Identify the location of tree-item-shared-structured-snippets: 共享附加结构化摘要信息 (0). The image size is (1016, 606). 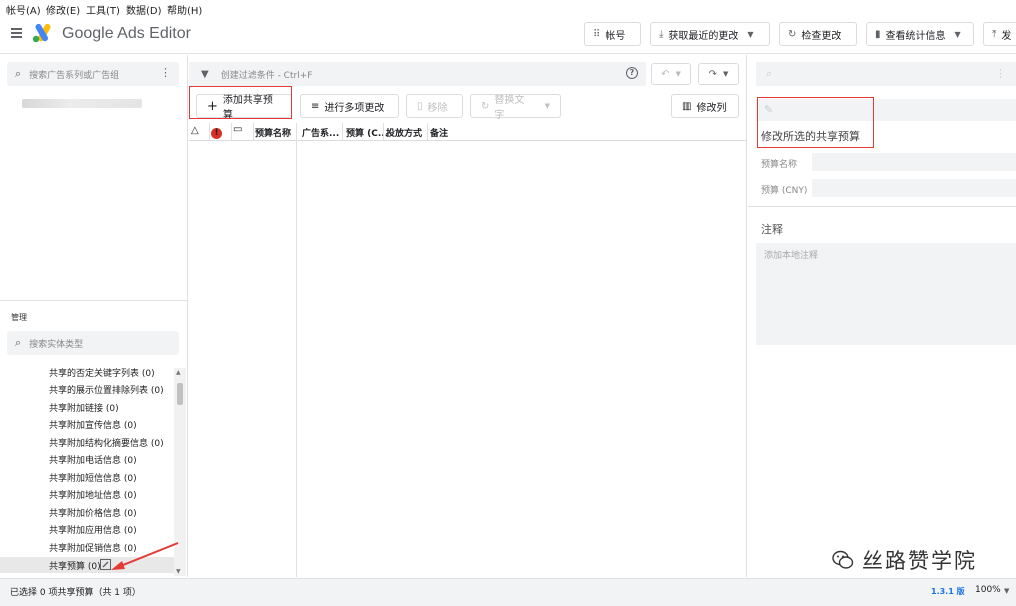
(106, 442).